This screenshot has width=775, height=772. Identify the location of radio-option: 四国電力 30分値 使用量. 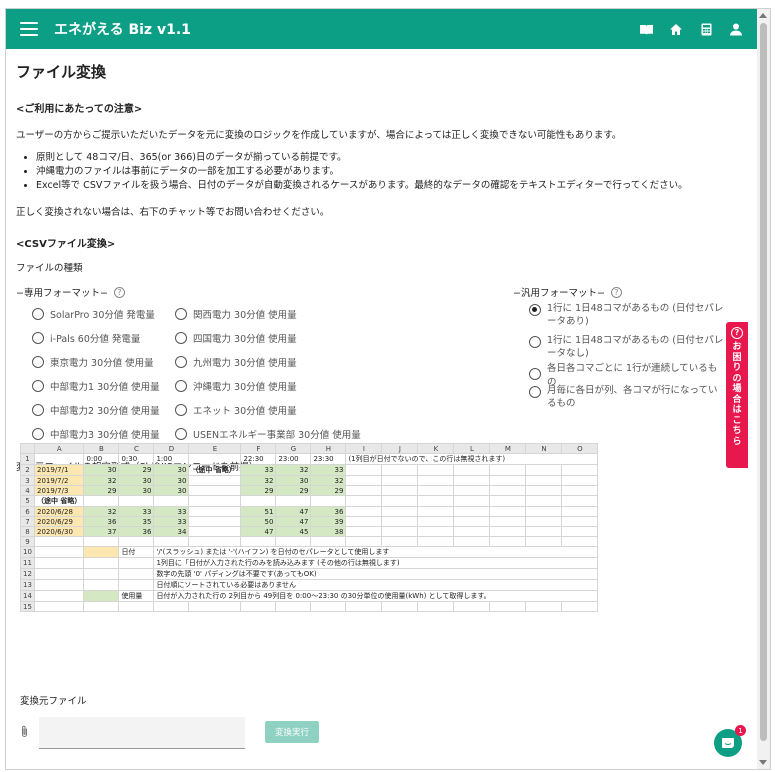
(268, 338).